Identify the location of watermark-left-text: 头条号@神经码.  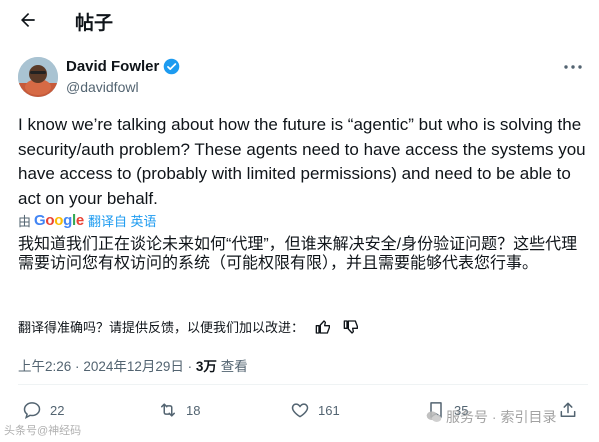
(43, 431).